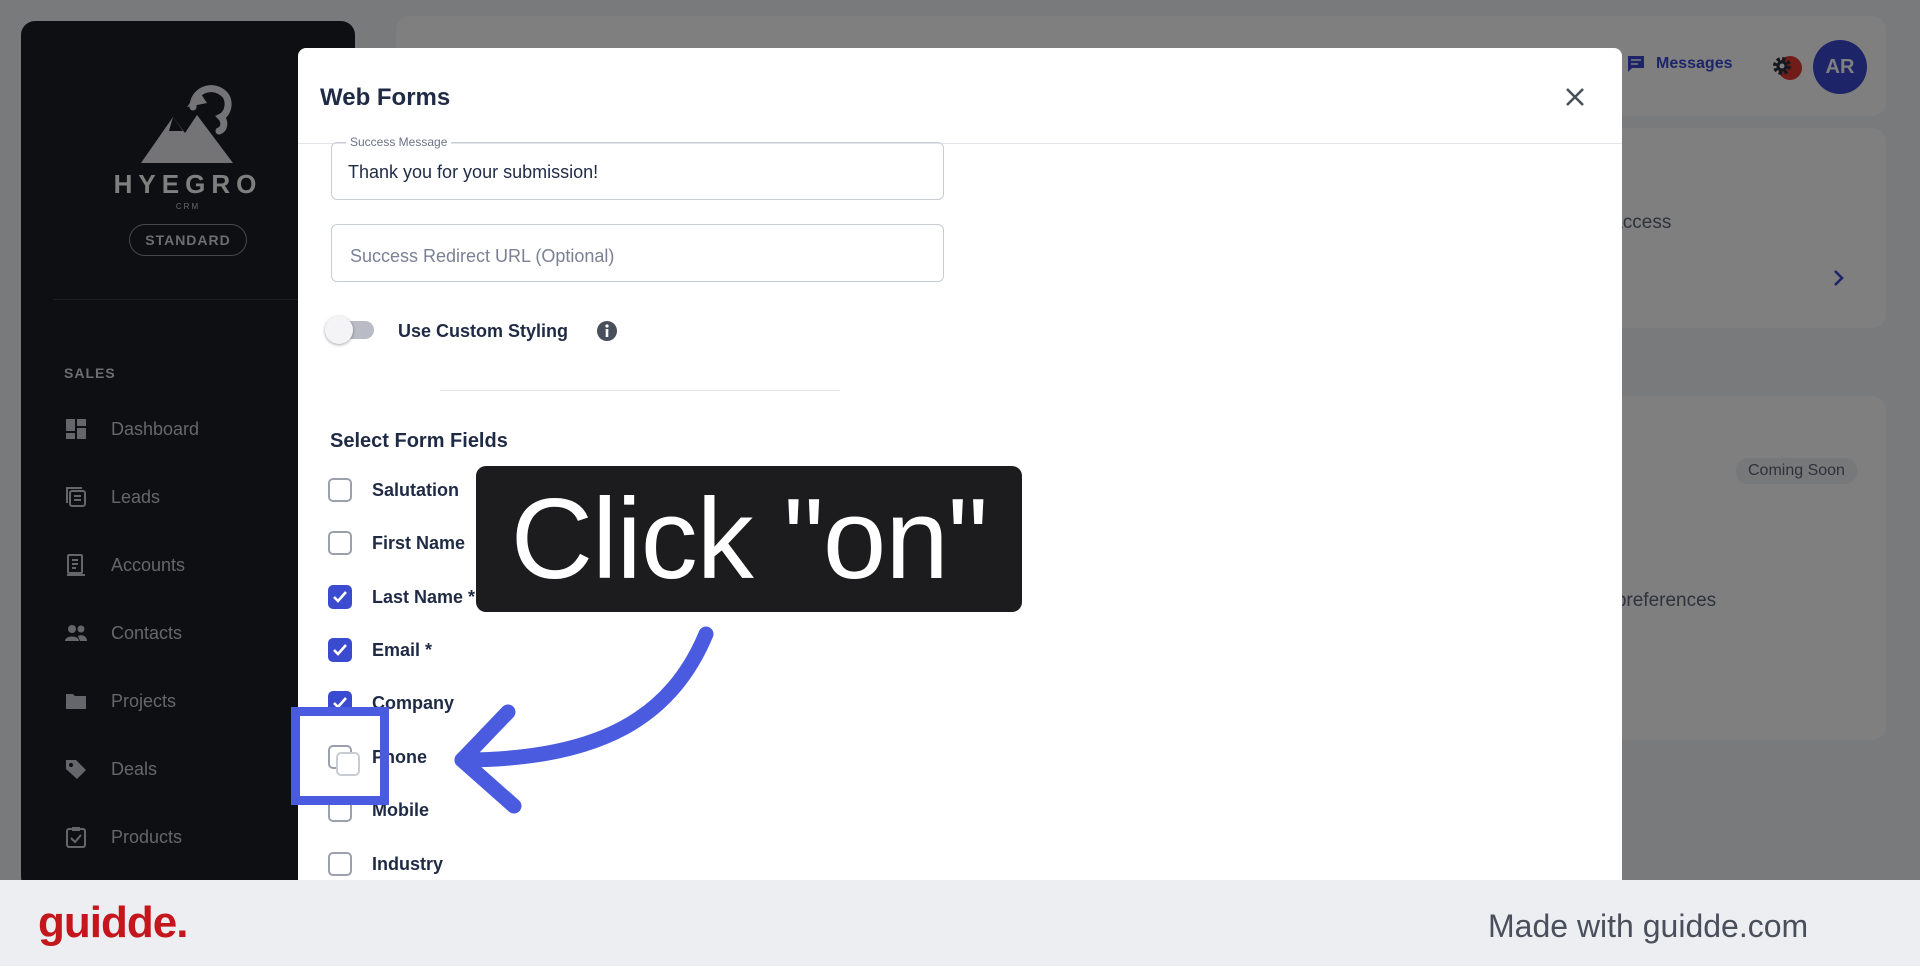 The height and width of the screenshot is (966, 1920). Describe the element at coordinates (348, 764) in the screenshot. I see `phone-checkbox-highlighted` at that location.